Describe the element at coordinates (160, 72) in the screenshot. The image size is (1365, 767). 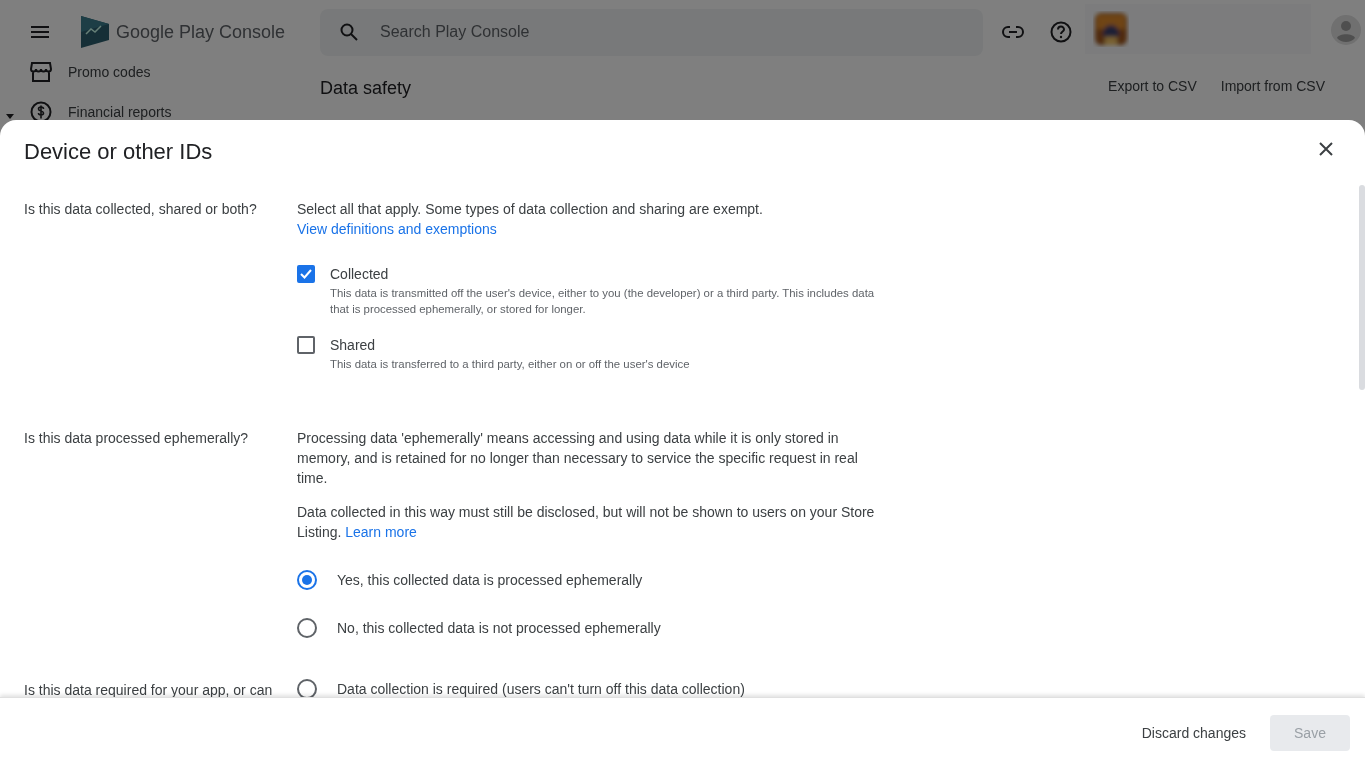
I see `nav-item: Promo codes` at that location.